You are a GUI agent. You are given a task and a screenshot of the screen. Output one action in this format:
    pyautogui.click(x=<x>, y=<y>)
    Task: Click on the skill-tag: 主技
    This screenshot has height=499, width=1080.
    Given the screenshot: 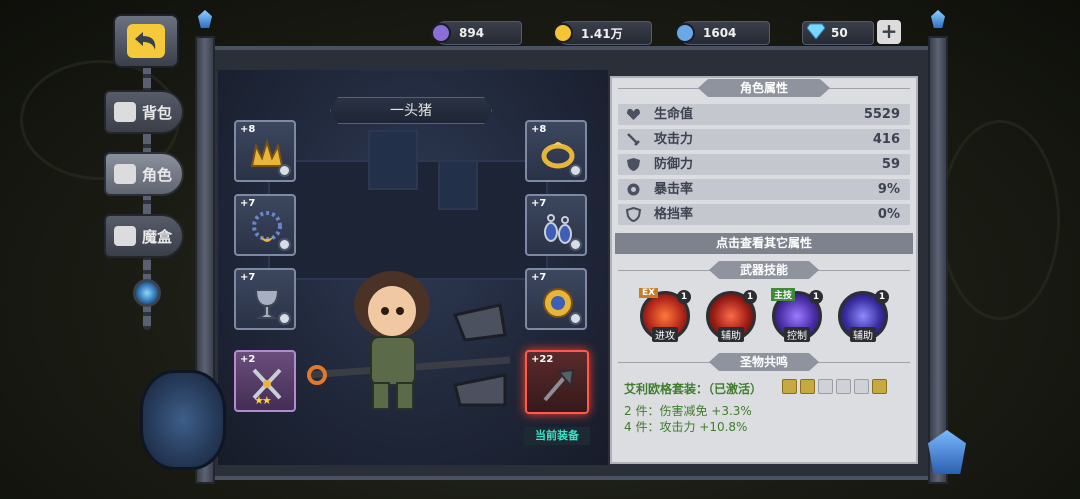 What is the action you would take?
    pyautogui.click(x=783, y=294)
    